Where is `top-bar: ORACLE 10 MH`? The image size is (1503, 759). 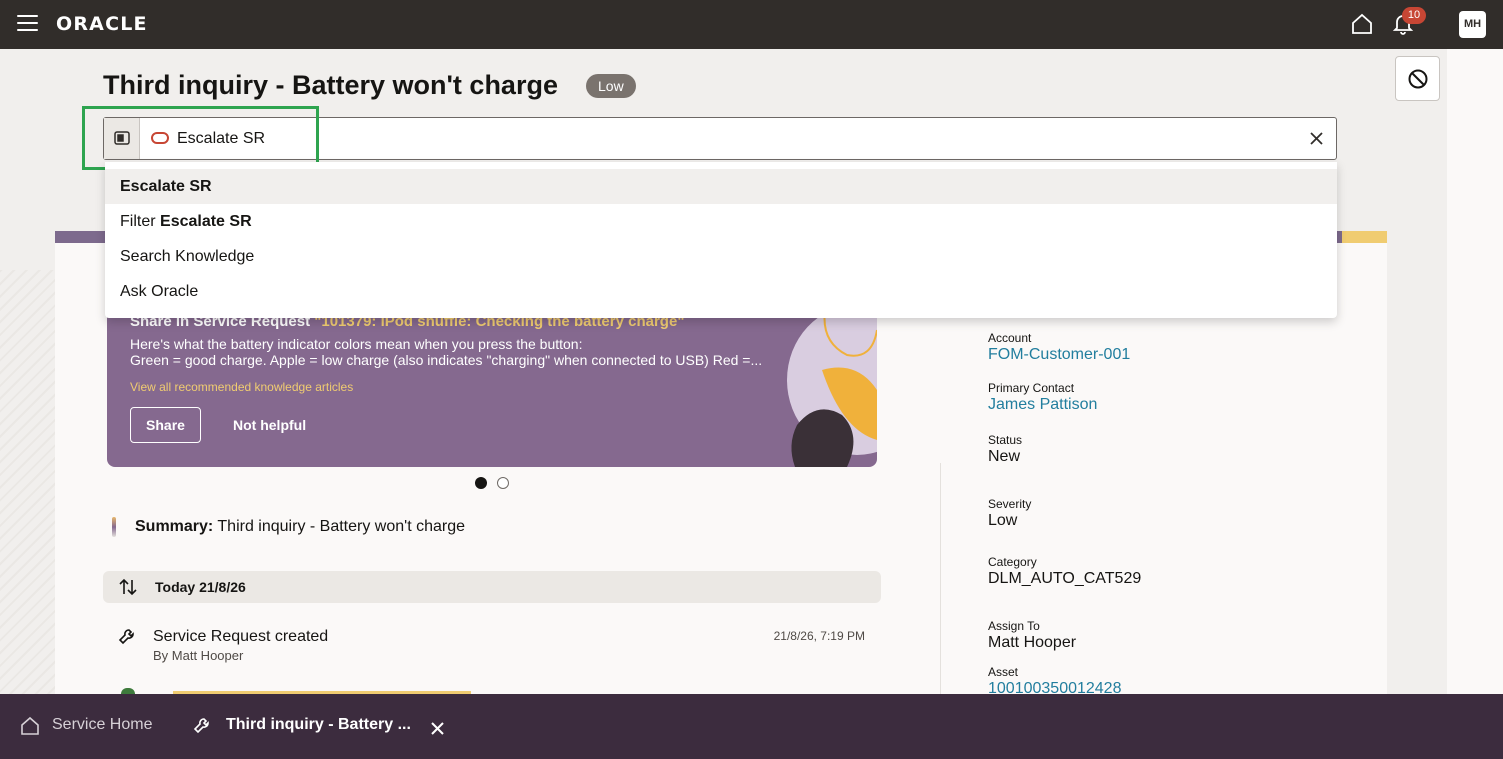
top-bar: ORACLE 10 MH is located at coordinates (751, 24).